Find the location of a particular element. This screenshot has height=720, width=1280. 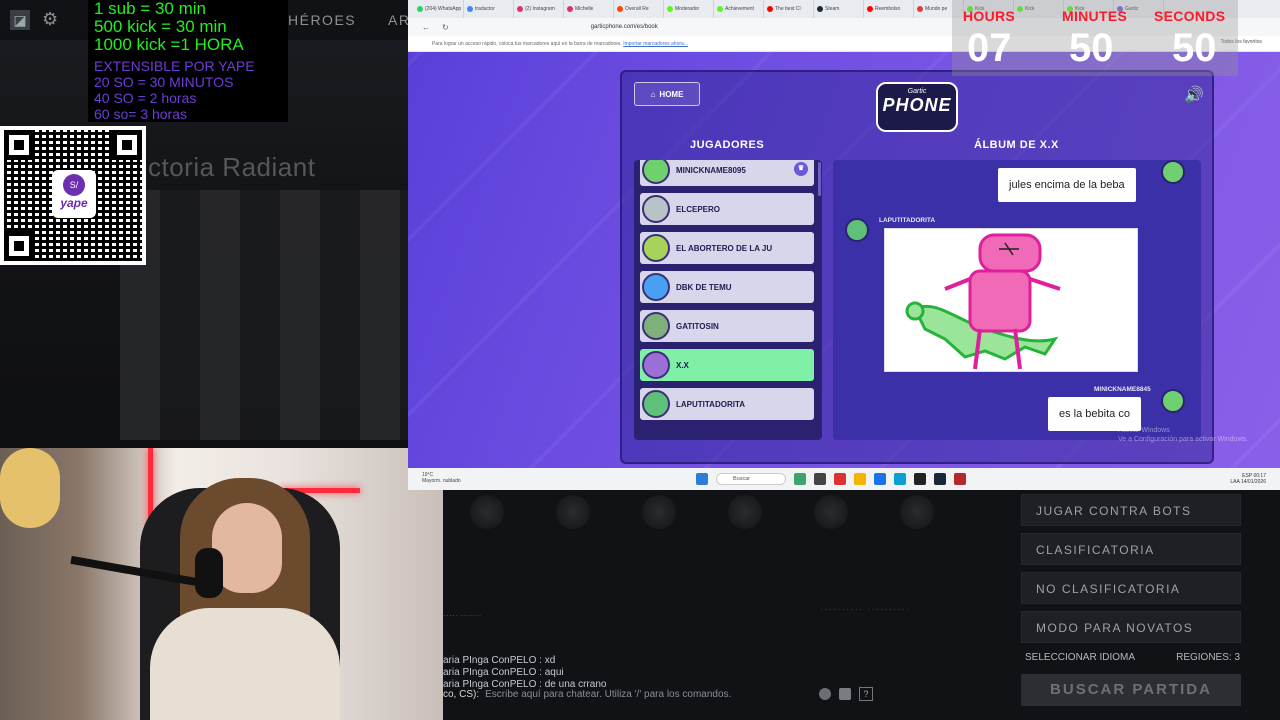

hours-label: HOURS is located at coordinates (989, 16).